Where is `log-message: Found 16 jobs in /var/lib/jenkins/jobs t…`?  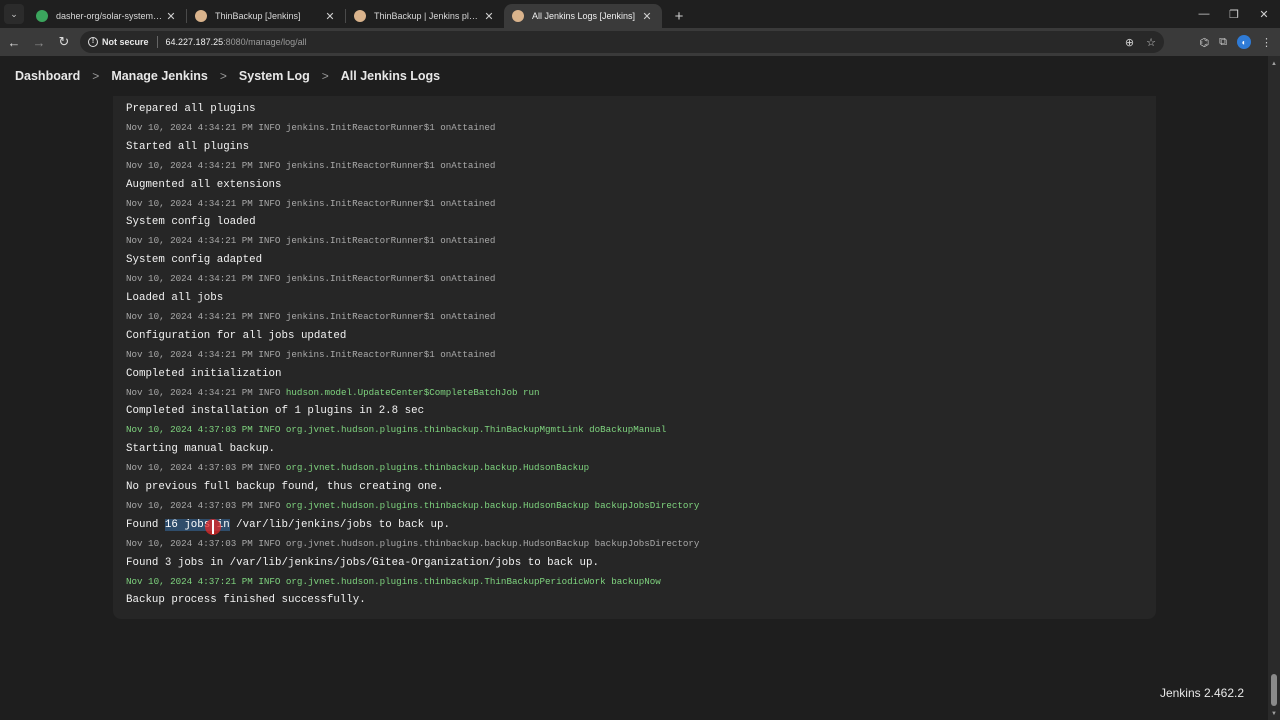 log-message: Found 16 jobs in /var/lib/jenkins/jobs t… is located at coordinates (288, 524).